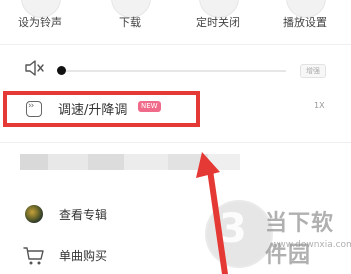 This screenshot has width=351, height=274. What do you see at coordinates (319, 105) in the screenshot?
I see `speed-value: 1X` at bounding box center [319, 105].